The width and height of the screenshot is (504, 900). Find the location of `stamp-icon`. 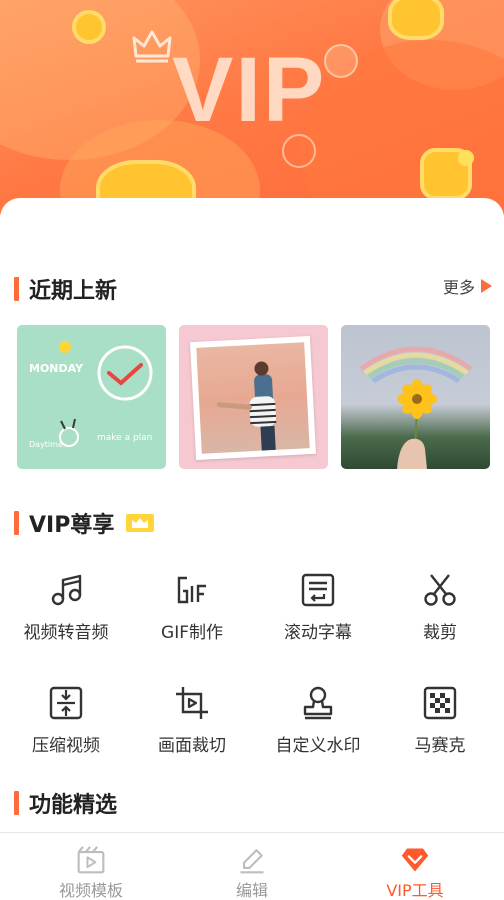

stamp-icon is located at coordinates (318, 703).